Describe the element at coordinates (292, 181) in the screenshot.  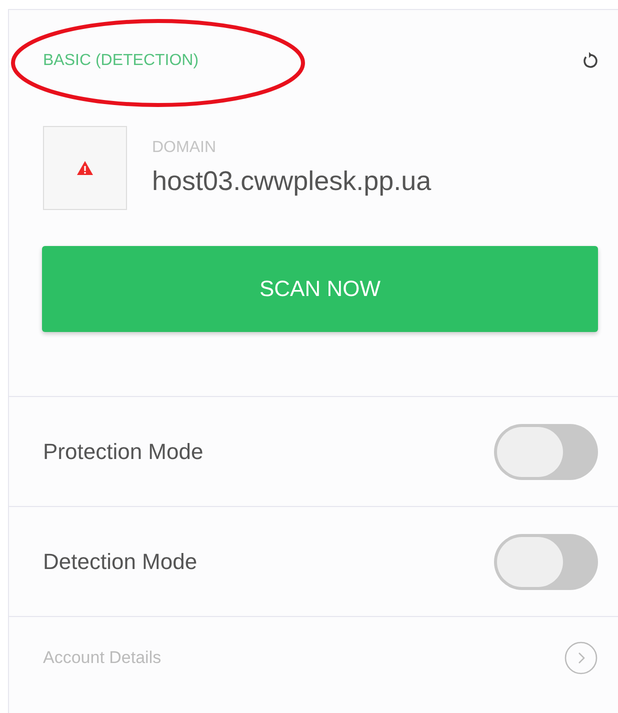
I see `domain-name: host03.cwwplesk.pp.ua` at that location.